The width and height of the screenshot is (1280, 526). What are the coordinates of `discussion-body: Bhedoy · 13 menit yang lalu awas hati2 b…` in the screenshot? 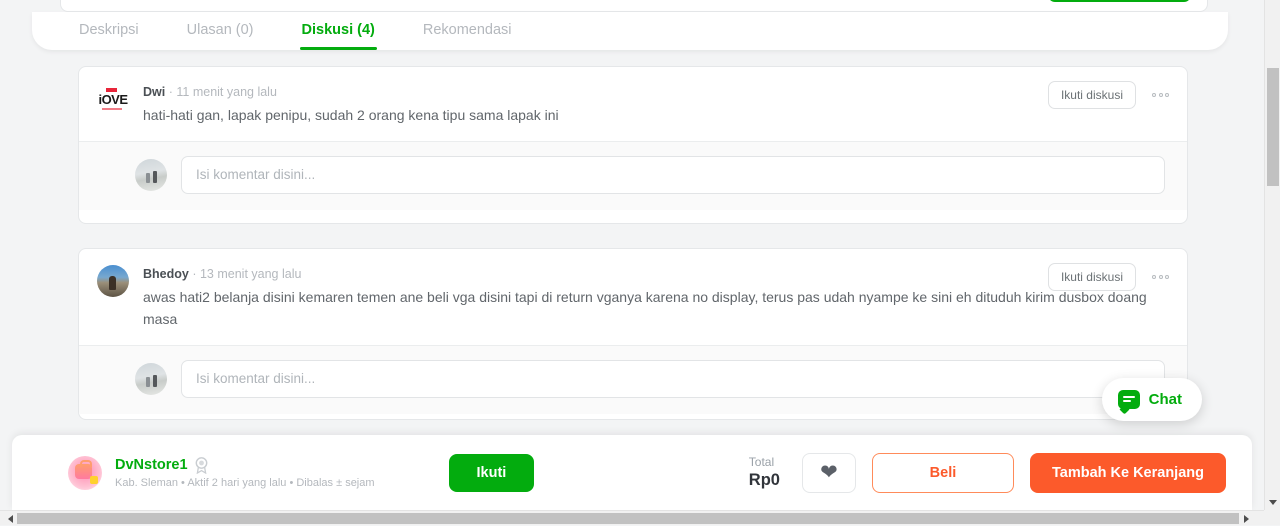 It's located at (656, 298).